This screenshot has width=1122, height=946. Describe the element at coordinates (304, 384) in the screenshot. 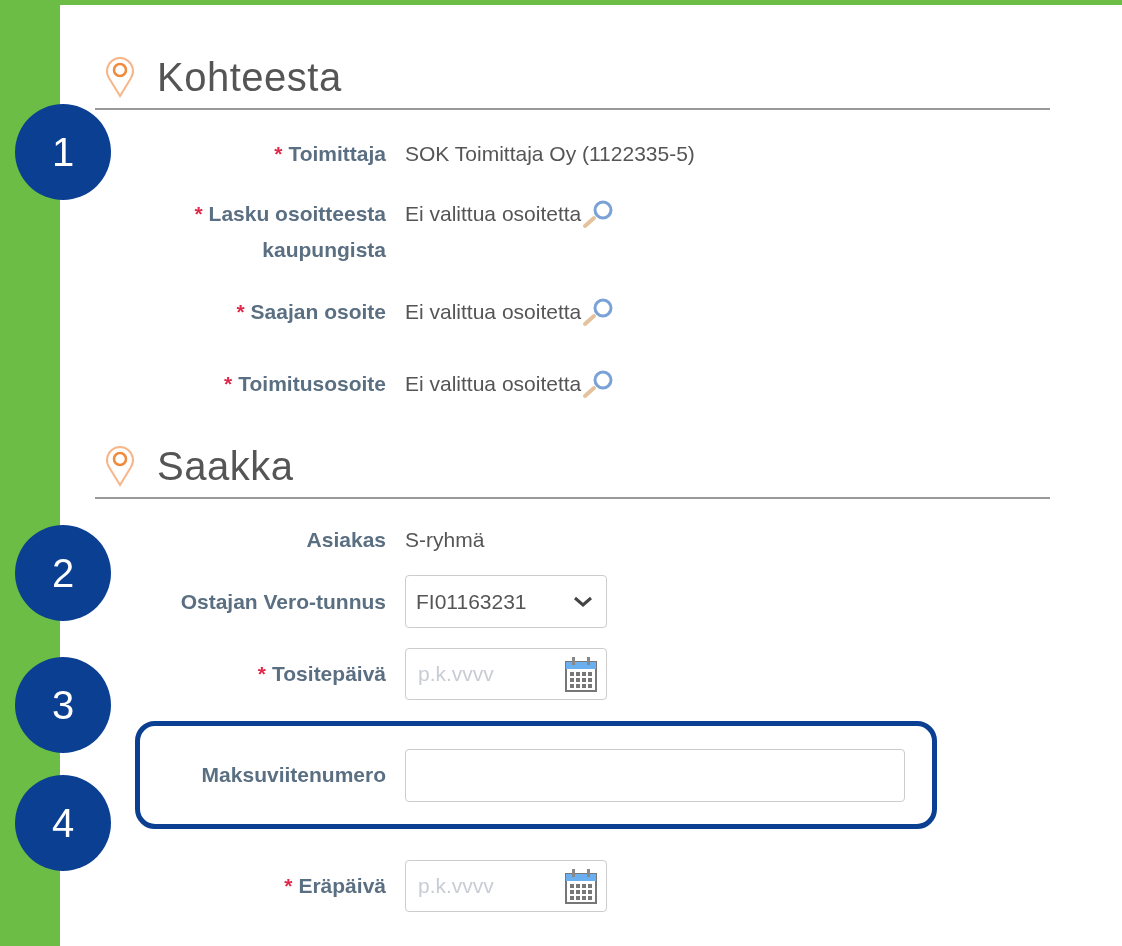

I see `field-label: * Toimitusosoite` at that location.